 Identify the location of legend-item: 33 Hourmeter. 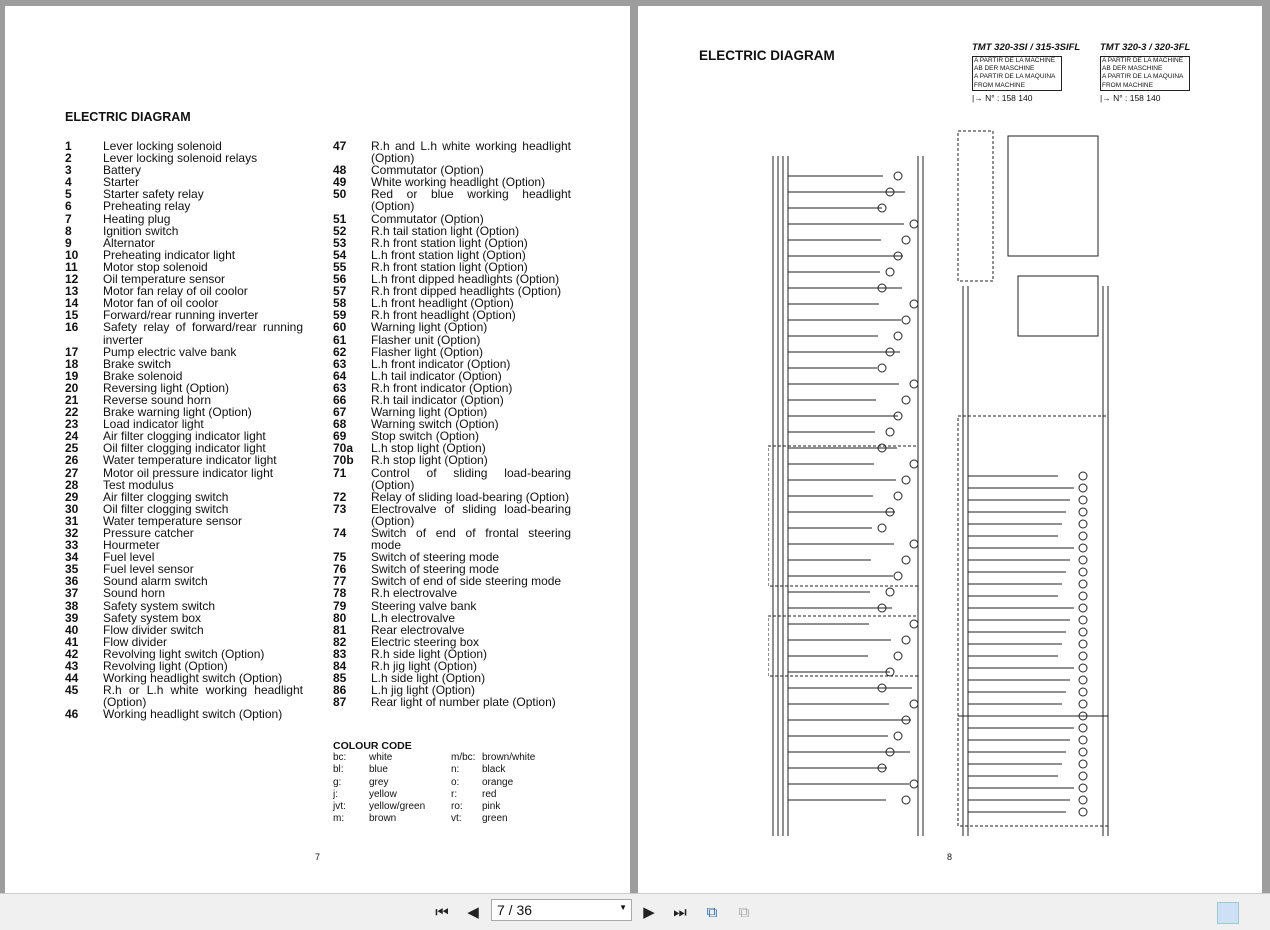
(185, 545).